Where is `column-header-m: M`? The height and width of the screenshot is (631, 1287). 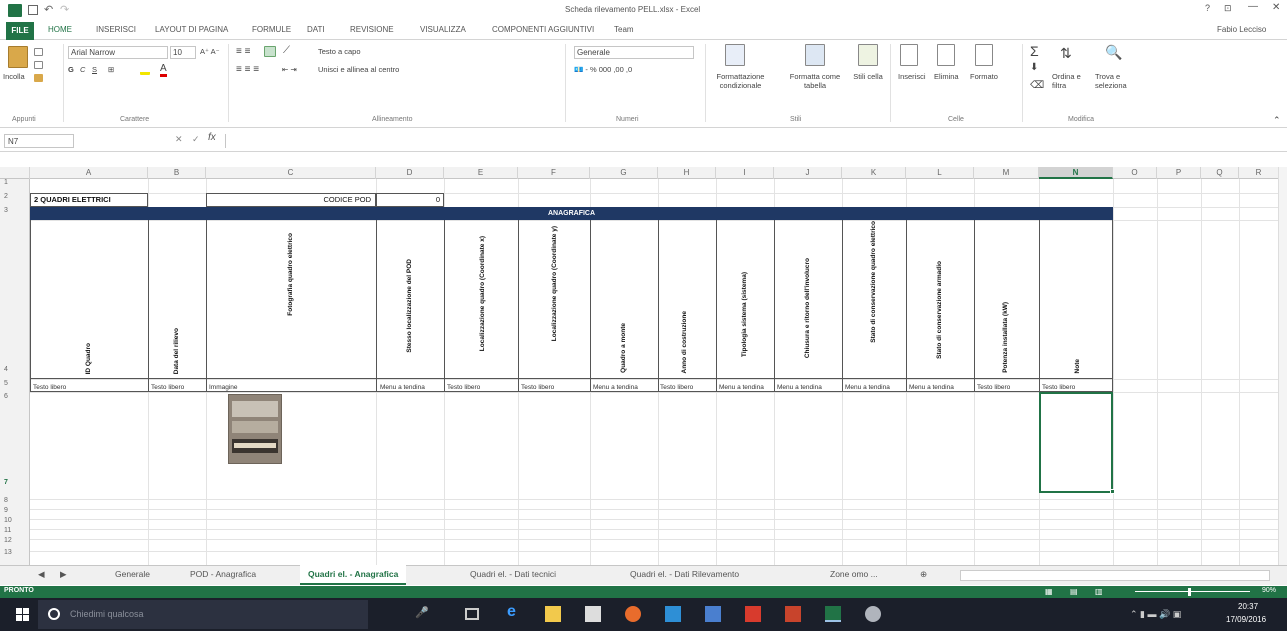
column-header-m: M is located at coordinates (1006, 173).